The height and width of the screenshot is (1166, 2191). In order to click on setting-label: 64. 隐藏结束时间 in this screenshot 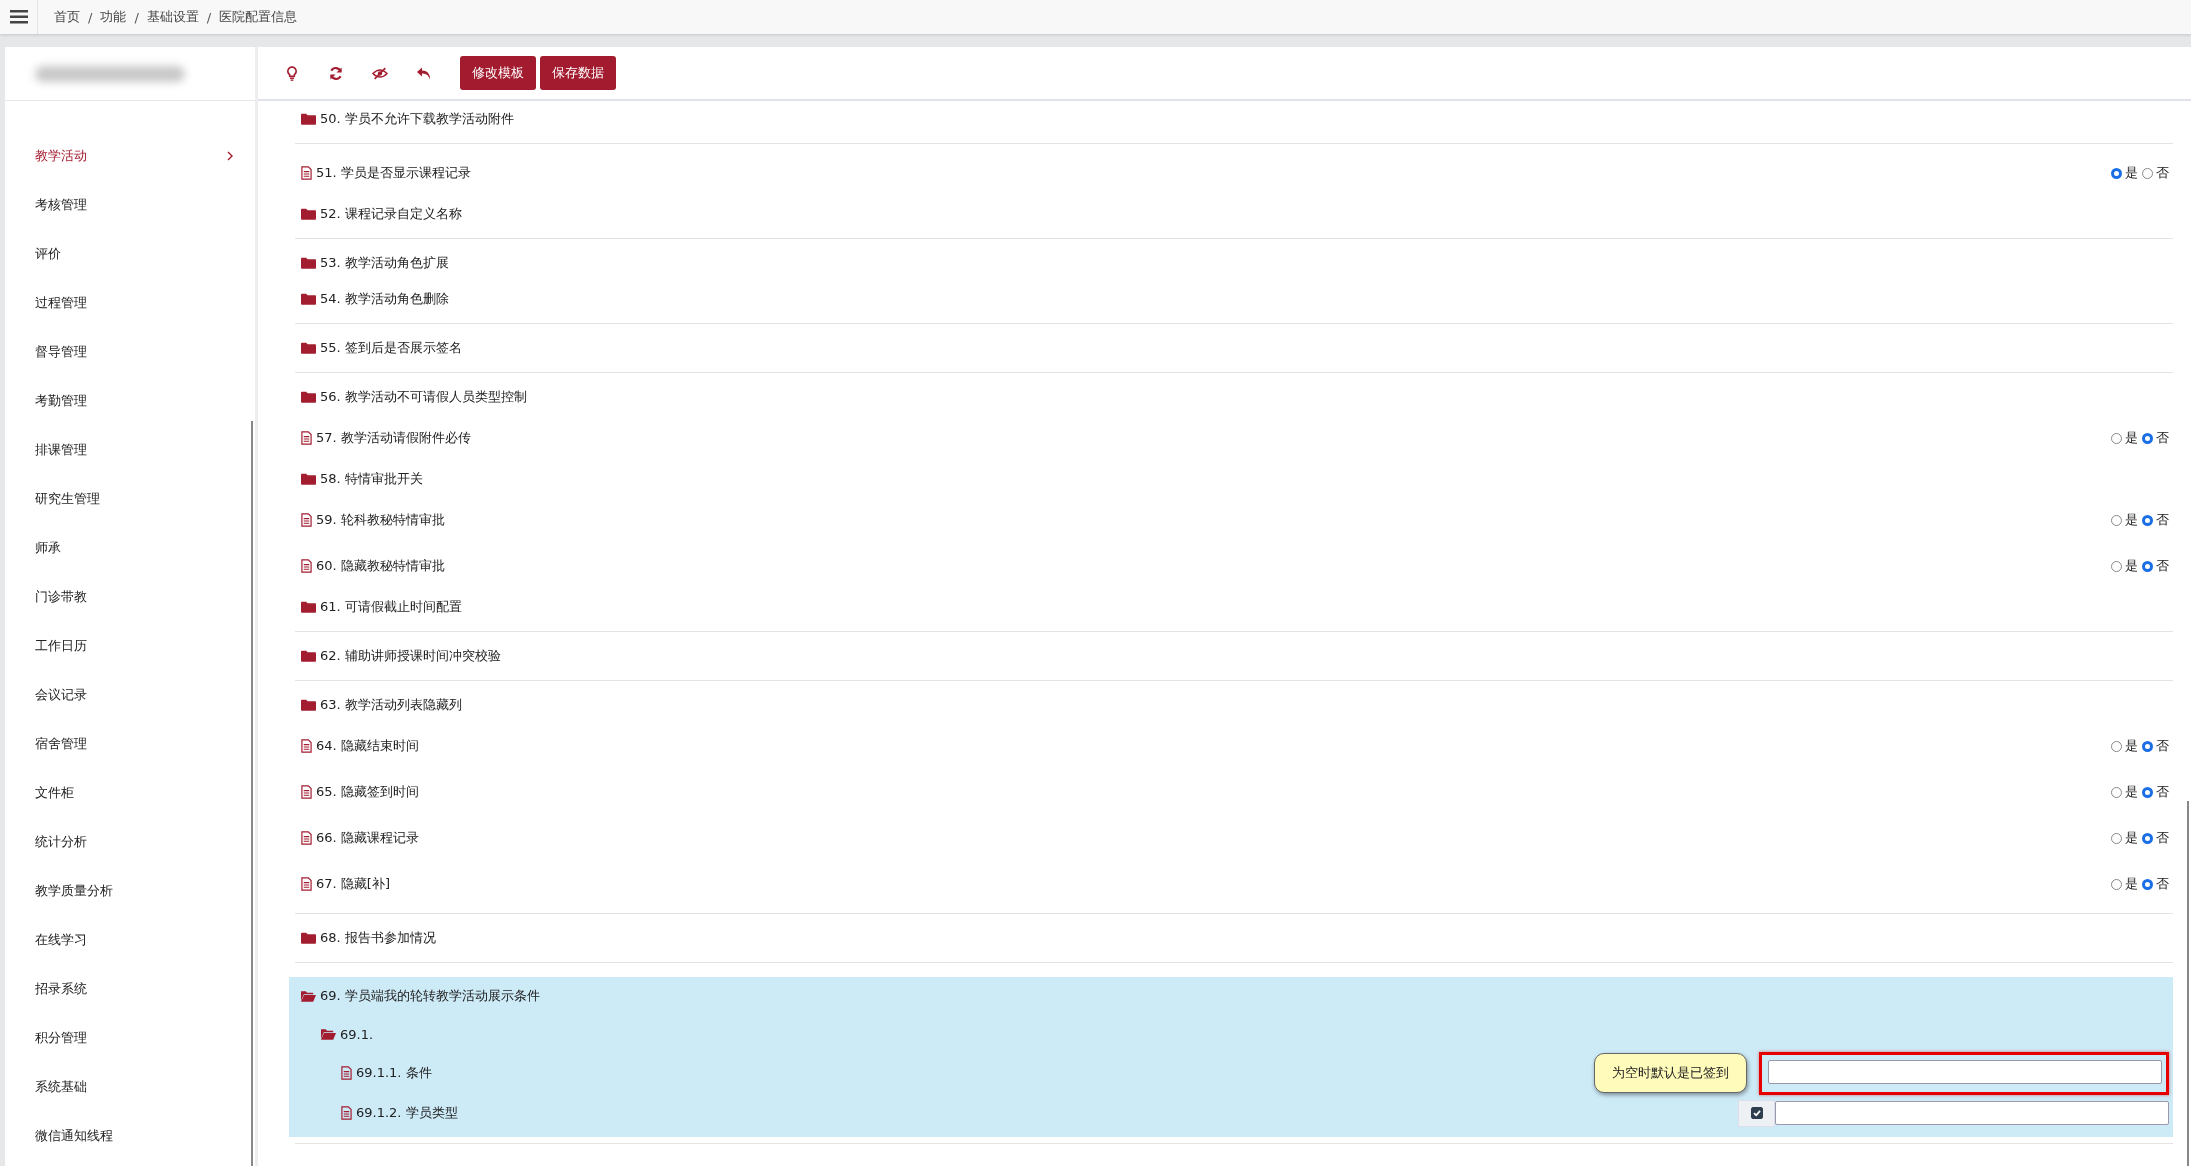, I will do `click(367, 746)`.